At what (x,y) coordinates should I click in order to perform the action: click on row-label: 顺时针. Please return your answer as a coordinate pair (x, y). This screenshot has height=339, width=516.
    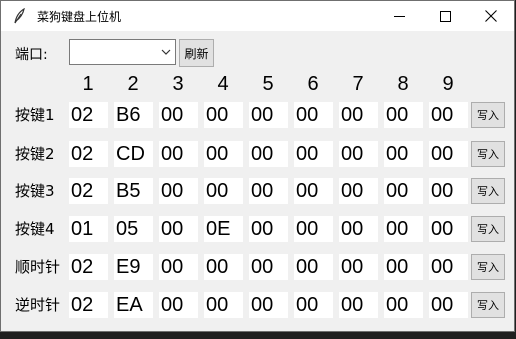
    Looking at the image, I should click on (38, 267).